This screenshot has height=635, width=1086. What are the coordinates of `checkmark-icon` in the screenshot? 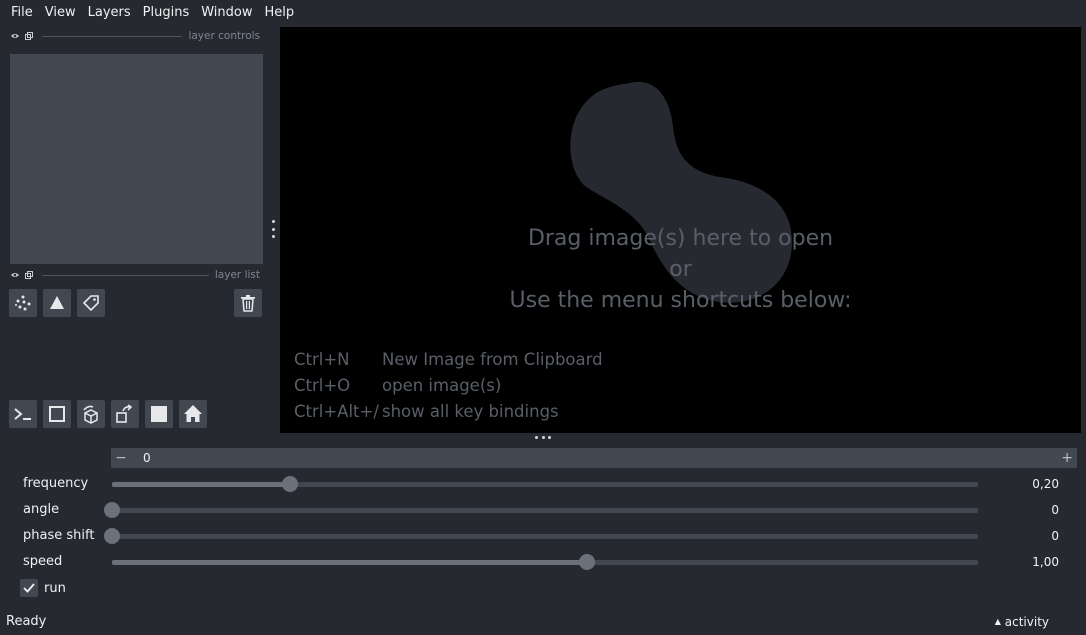 It's located at (29, 588).